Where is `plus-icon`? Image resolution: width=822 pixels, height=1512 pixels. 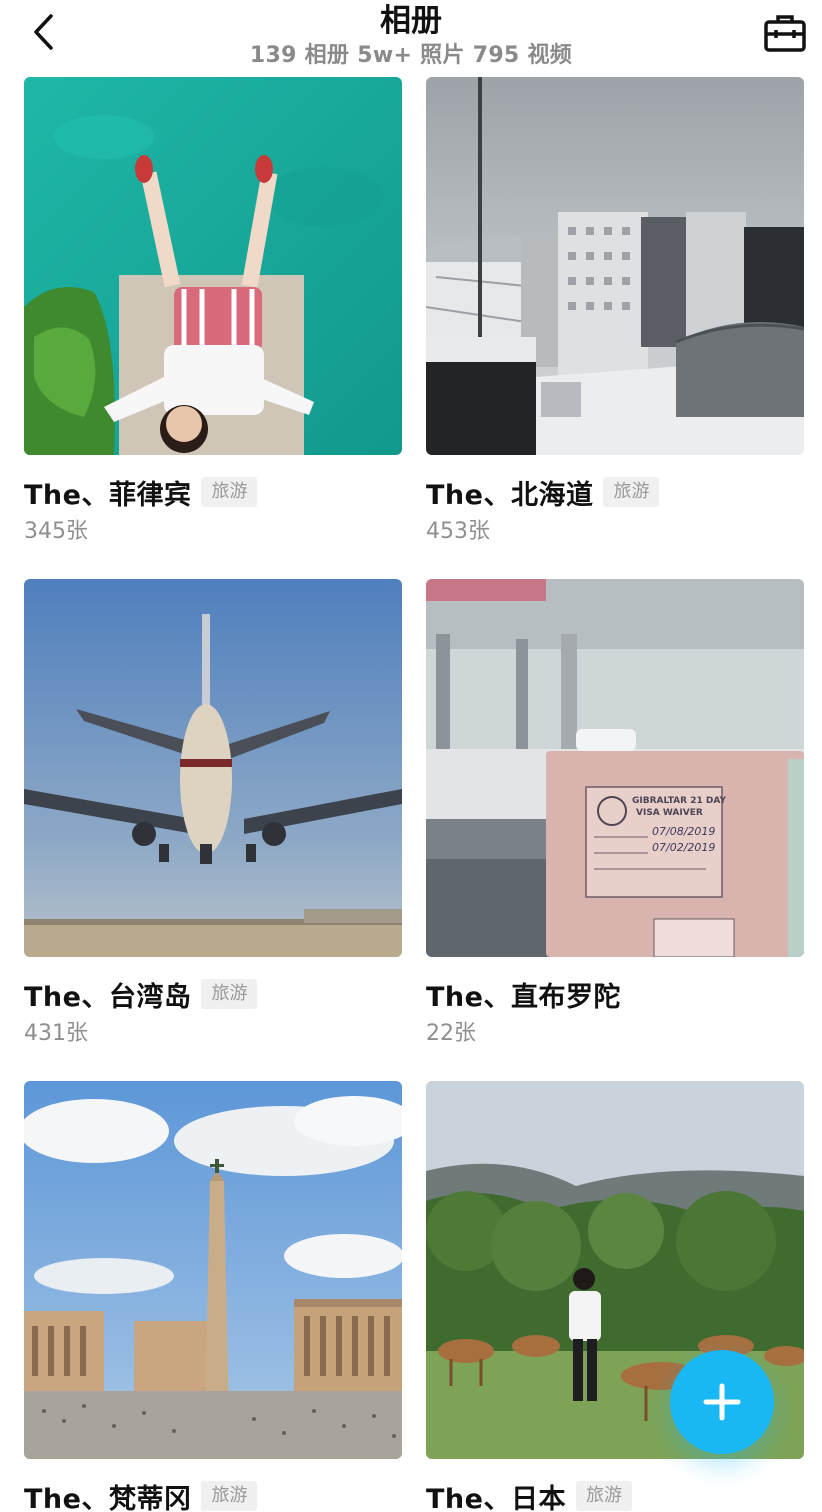 plus-icon is located at coordinates (722, 1402).